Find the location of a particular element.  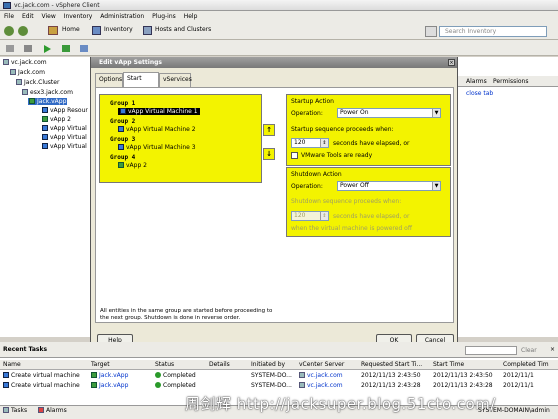

tab-start-order: Start Order is located at coordinates (141, 83).